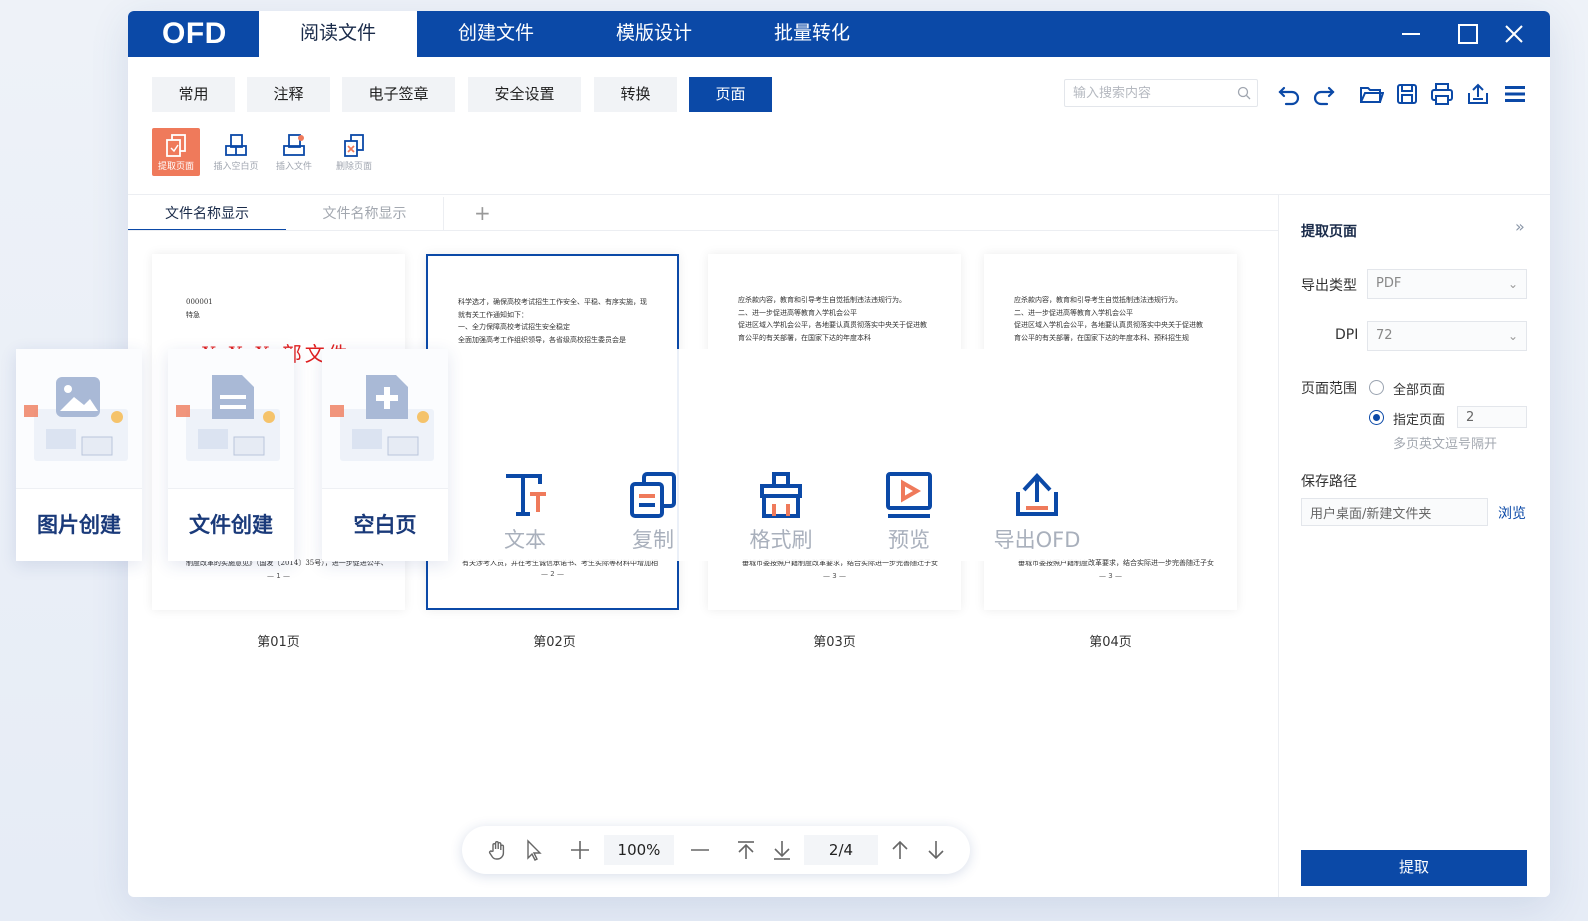 The image size is (1588, 921). What do you see at coordinates (936, 850) in the screenshot?
I see `next-page-icon` at bounding box center [936, 850].